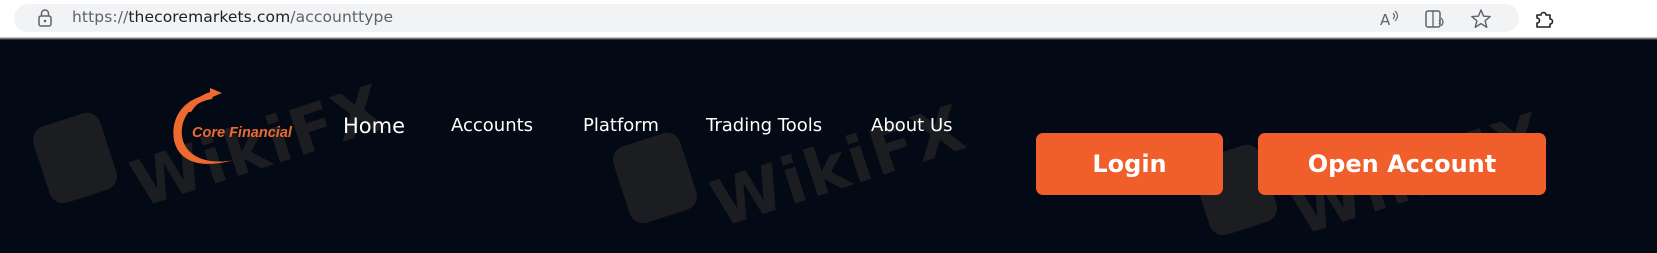  I want to click on login-button: Login, so click(1129, 164).